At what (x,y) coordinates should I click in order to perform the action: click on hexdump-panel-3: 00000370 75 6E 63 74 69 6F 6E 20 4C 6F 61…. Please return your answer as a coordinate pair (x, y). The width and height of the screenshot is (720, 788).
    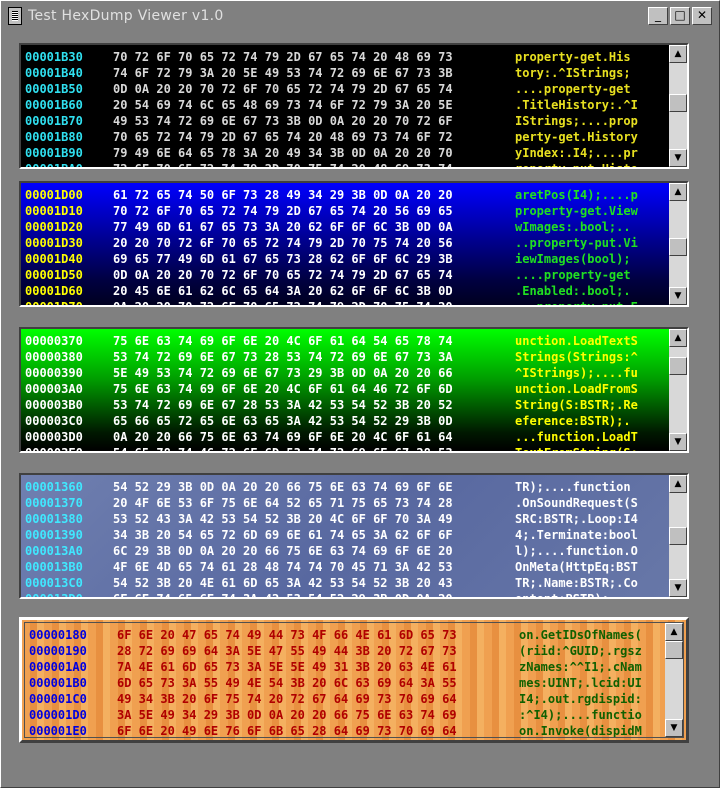
    Looking at the image, I should click on (354, 390).